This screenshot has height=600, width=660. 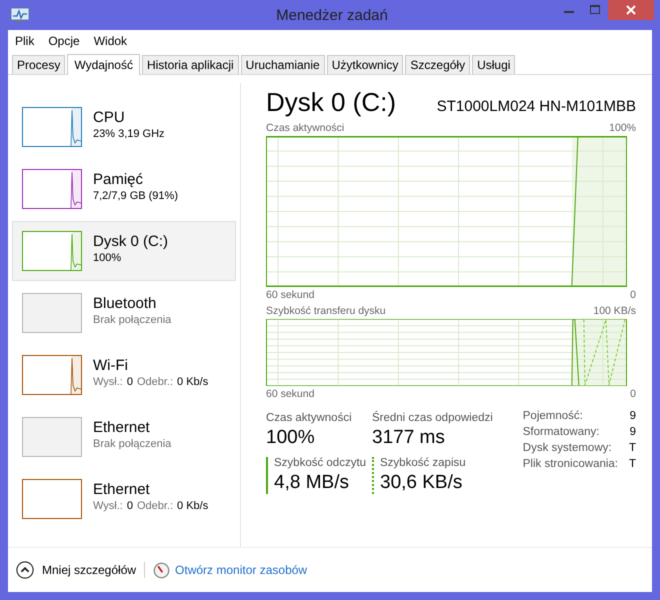 I want to click on sidebar-item: Ethernet Brak połączenia, so click(x=124, y=437).